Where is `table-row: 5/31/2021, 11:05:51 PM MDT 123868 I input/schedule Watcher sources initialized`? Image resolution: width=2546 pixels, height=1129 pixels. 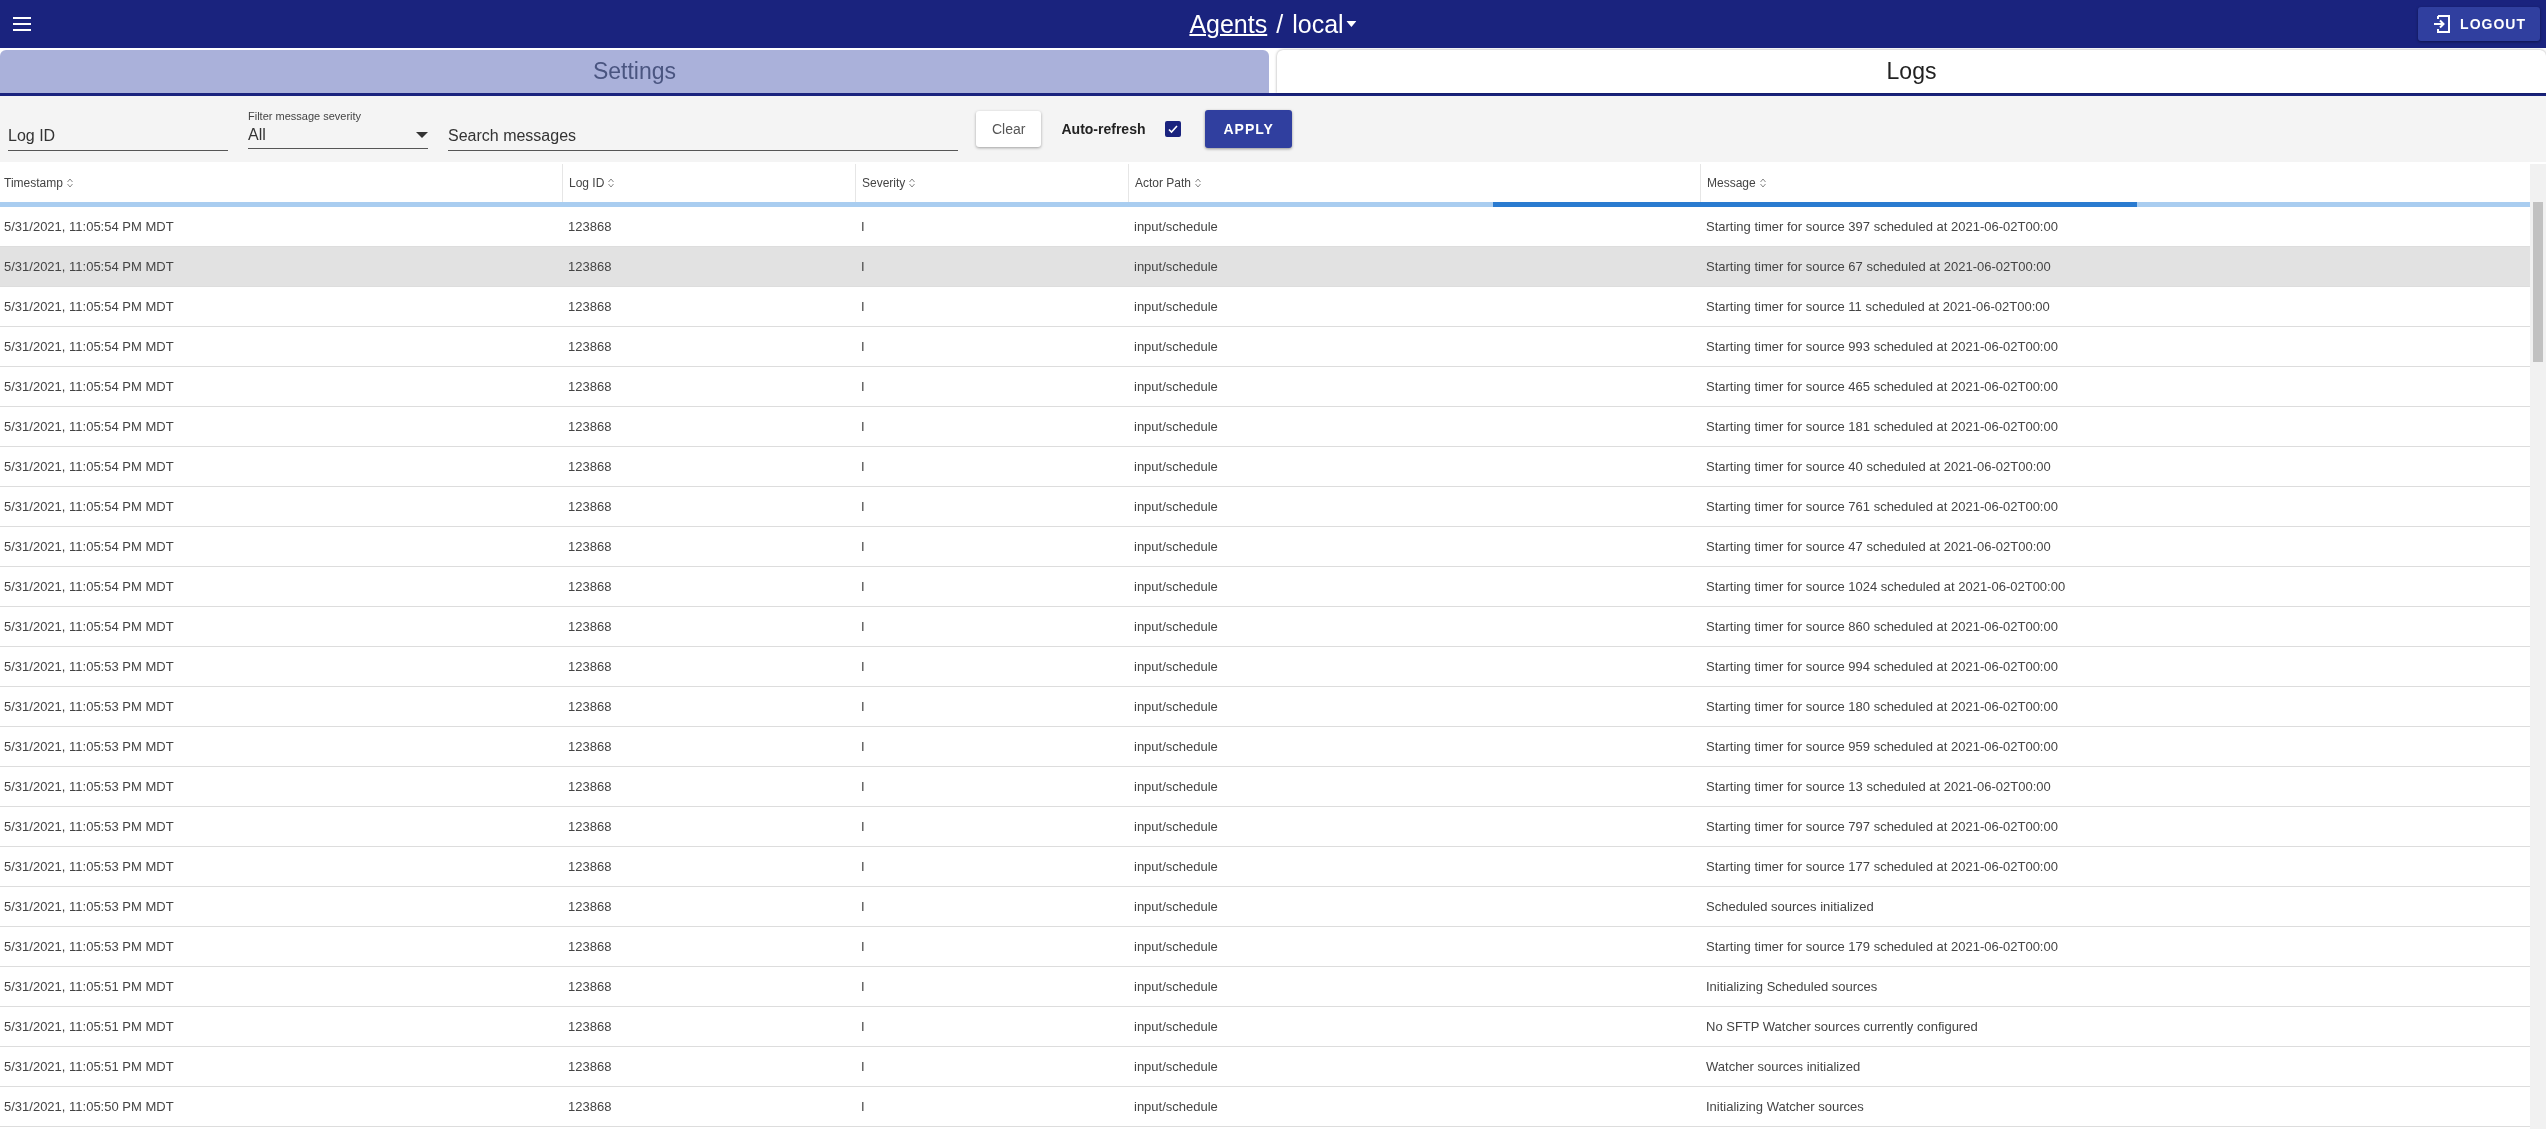
table-row: 5/31/2021, 11:05:51 PM MDT 123868 I input/schedule Watcher sources initialized is located at coordinates (1265, 1067).